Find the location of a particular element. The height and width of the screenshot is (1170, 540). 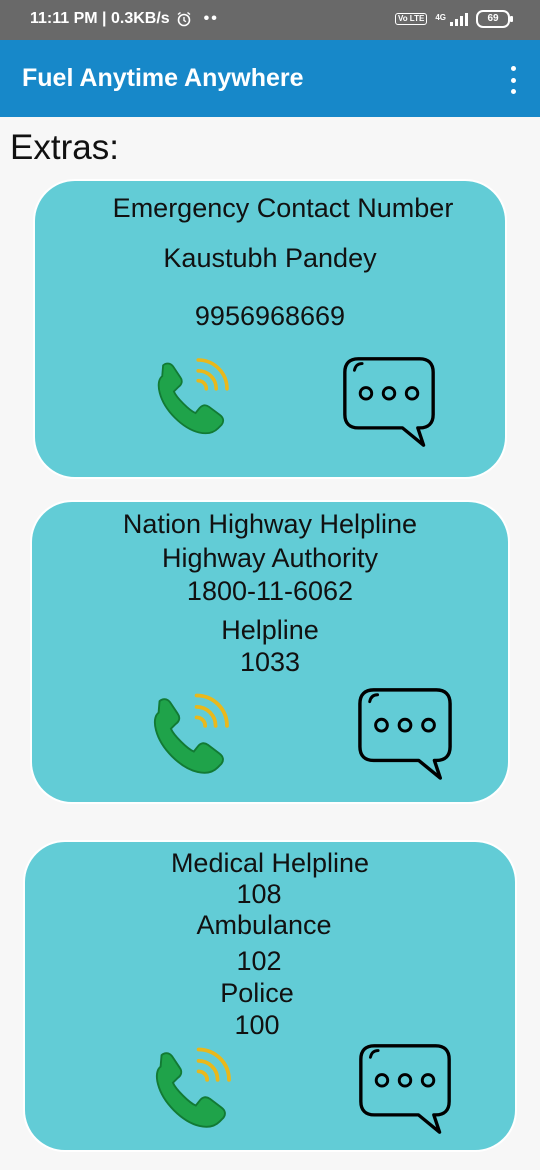

app-bar: Fuel Anytime Anywhere is located at coordinates (270, 78).